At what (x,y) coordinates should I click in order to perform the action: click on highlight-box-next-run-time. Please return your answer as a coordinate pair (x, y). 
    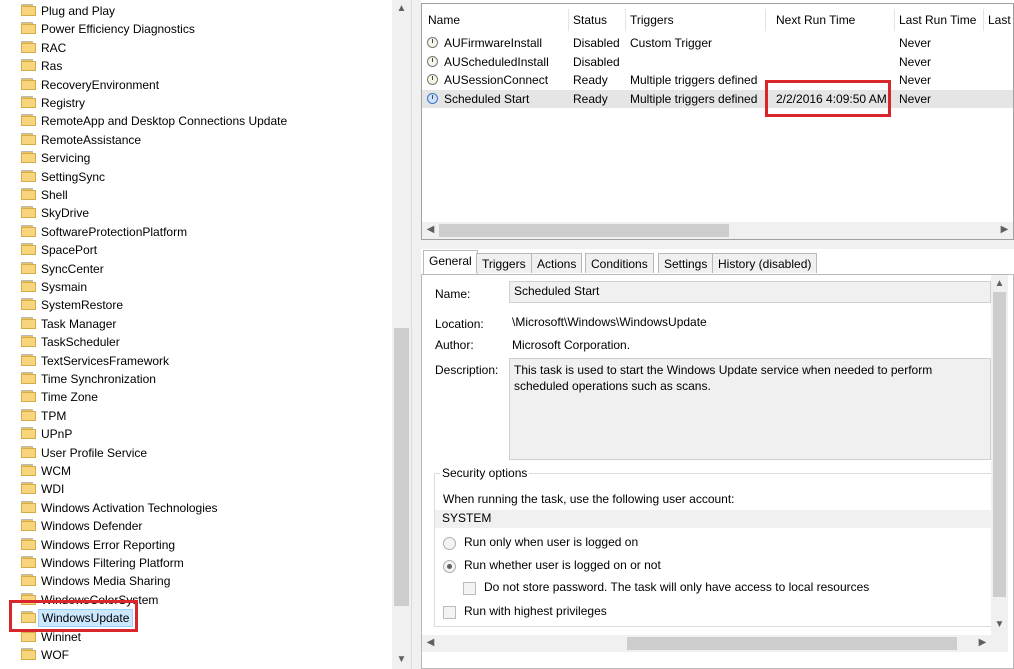
    Looking at the image, I should click on (828, 98).